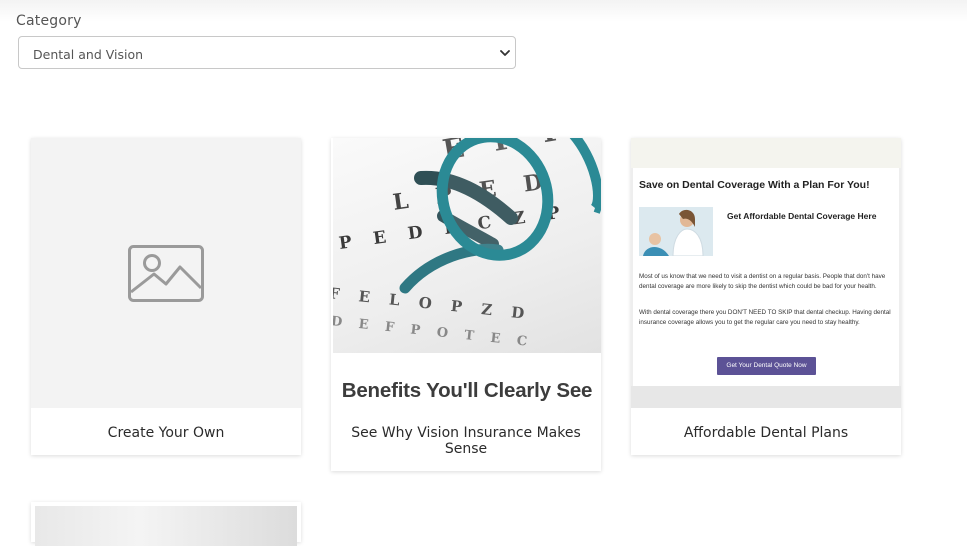 The height and width of the screenshot is (546, 967). I want to click on category-select-value: Dental and Vision, so click(88, 54).